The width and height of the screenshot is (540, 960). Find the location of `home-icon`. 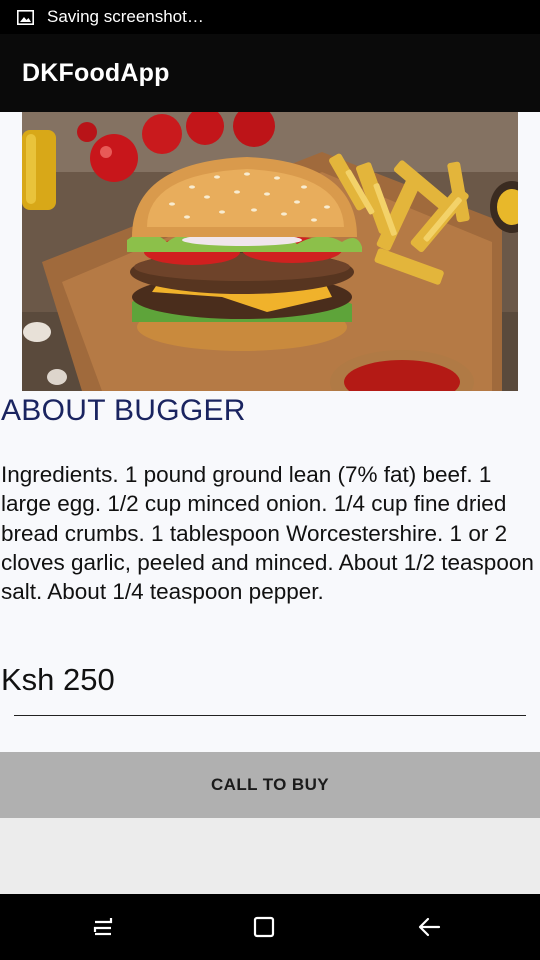

home-icon is located at coordinates (264, 927).